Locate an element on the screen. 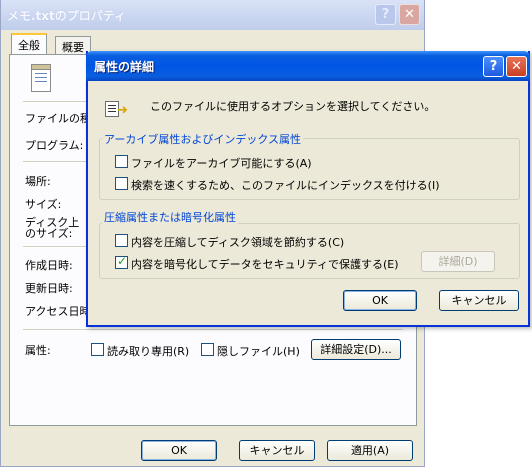  divider is located at coordinates (213, 330).